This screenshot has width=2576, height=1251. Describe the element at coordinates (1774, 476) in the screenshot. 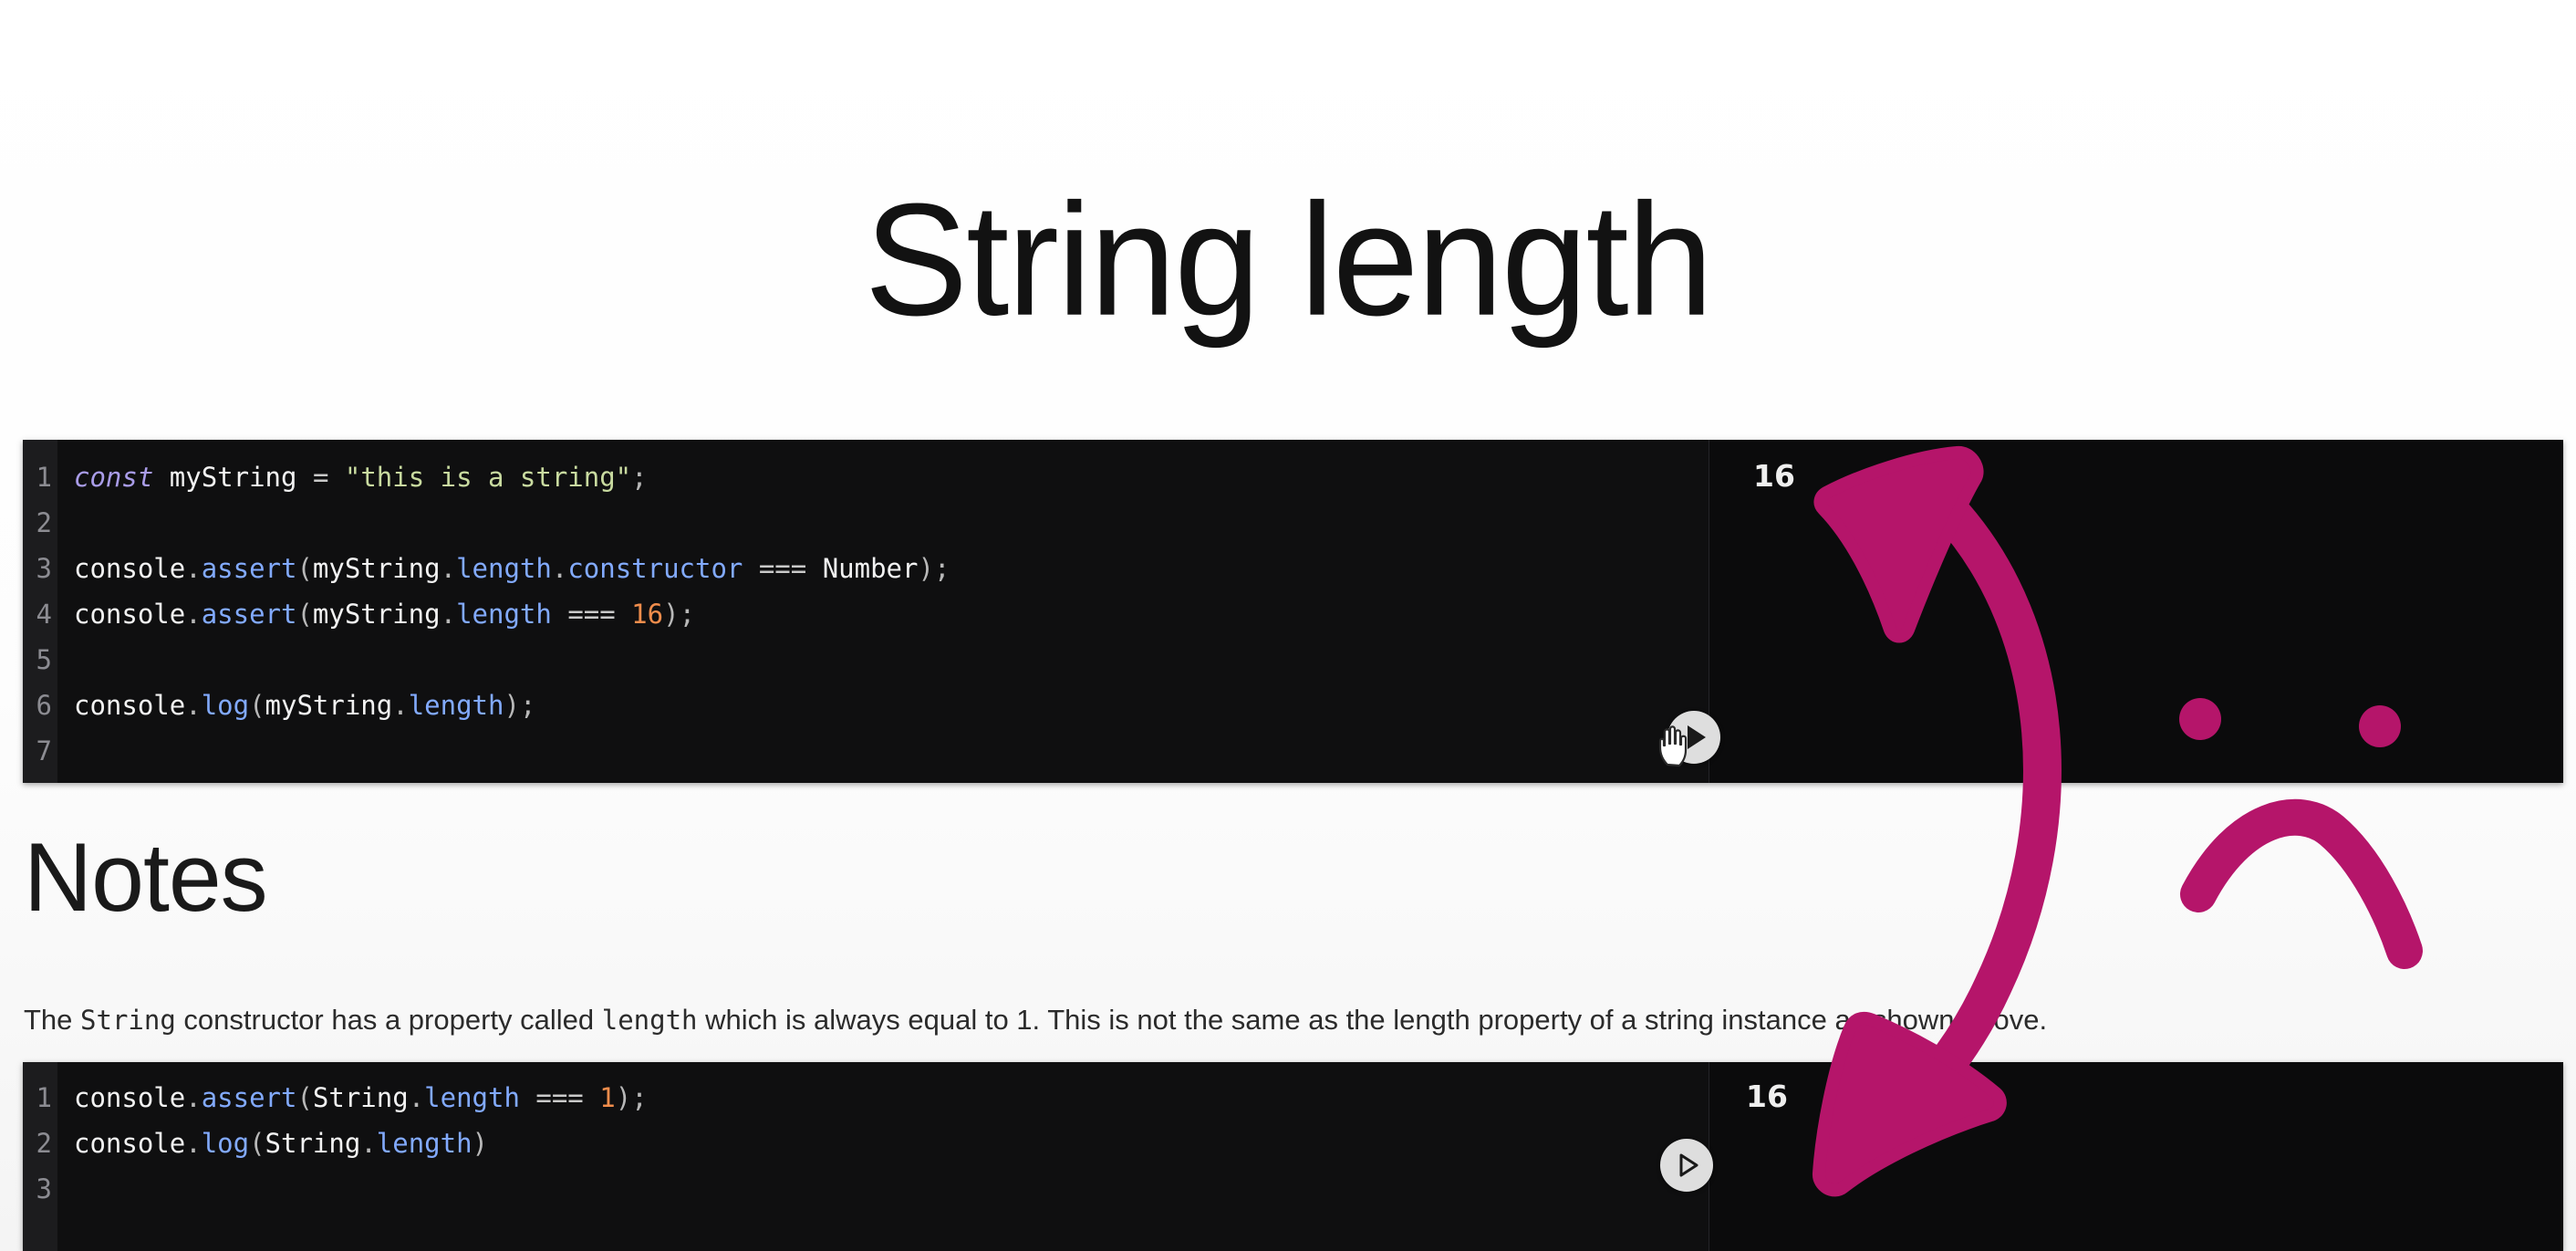

I see `console-output-value-top: 16` at that location.